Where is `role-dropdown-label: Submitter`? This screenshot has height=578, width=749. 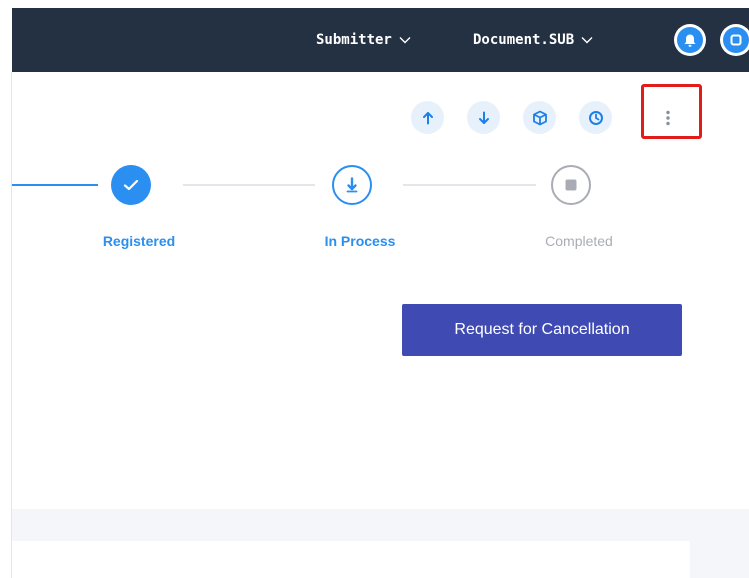 role-dropdown-label: Submitter is located at coordinates (354, 40).